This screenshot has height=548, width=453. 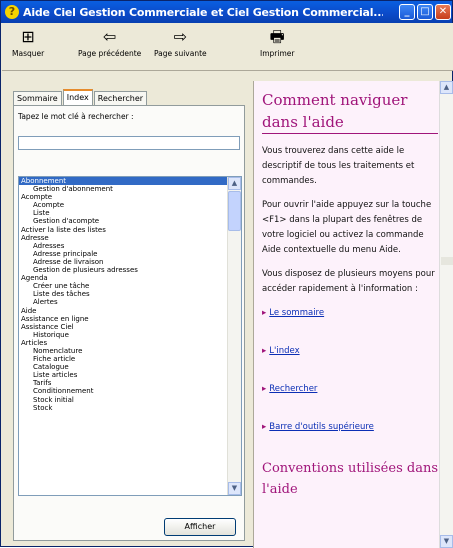 I want to click on index-list-item: Activer la liste des listes, so click(x=123, y=230).